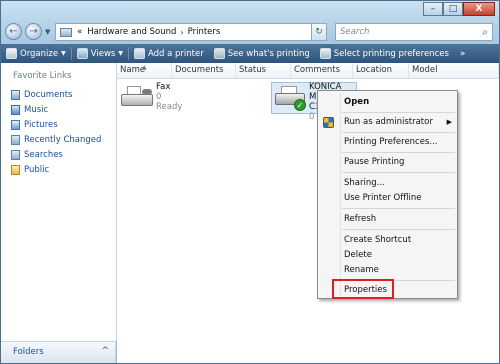  Describe the element at coordinates (204, 32) in the screenshot. I see `breadcrumb-printers: Printers` at that location.